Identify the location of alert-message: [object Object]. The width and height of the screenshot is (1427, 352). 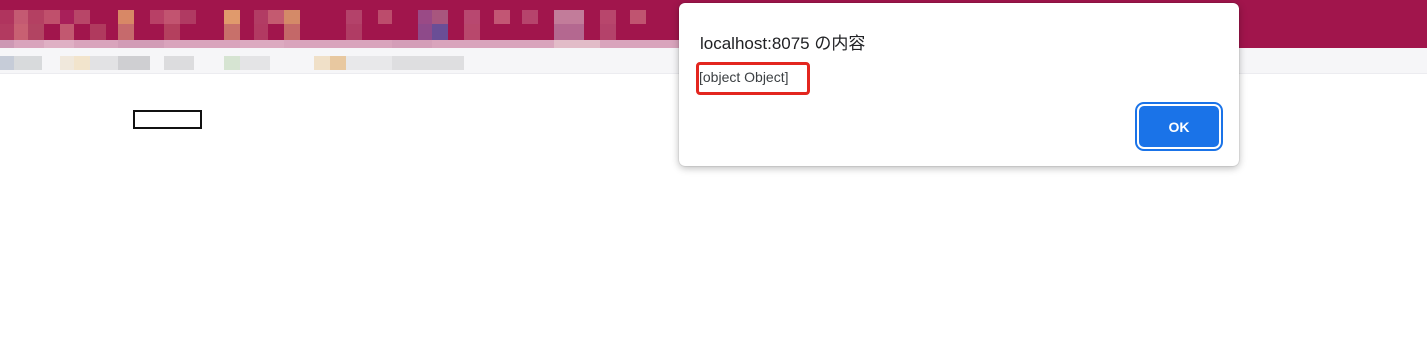
(744, 77).